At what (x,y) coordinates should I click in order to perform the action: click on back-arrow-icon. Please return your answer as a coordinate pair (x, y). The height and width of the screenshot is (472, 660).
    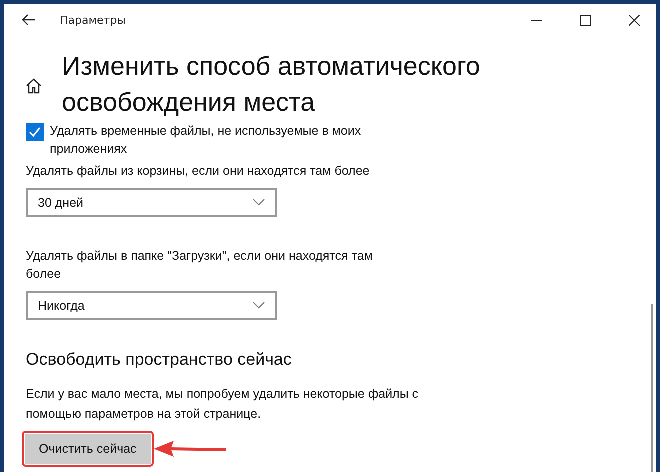
    Looking at the image, I should click on (29, 20).